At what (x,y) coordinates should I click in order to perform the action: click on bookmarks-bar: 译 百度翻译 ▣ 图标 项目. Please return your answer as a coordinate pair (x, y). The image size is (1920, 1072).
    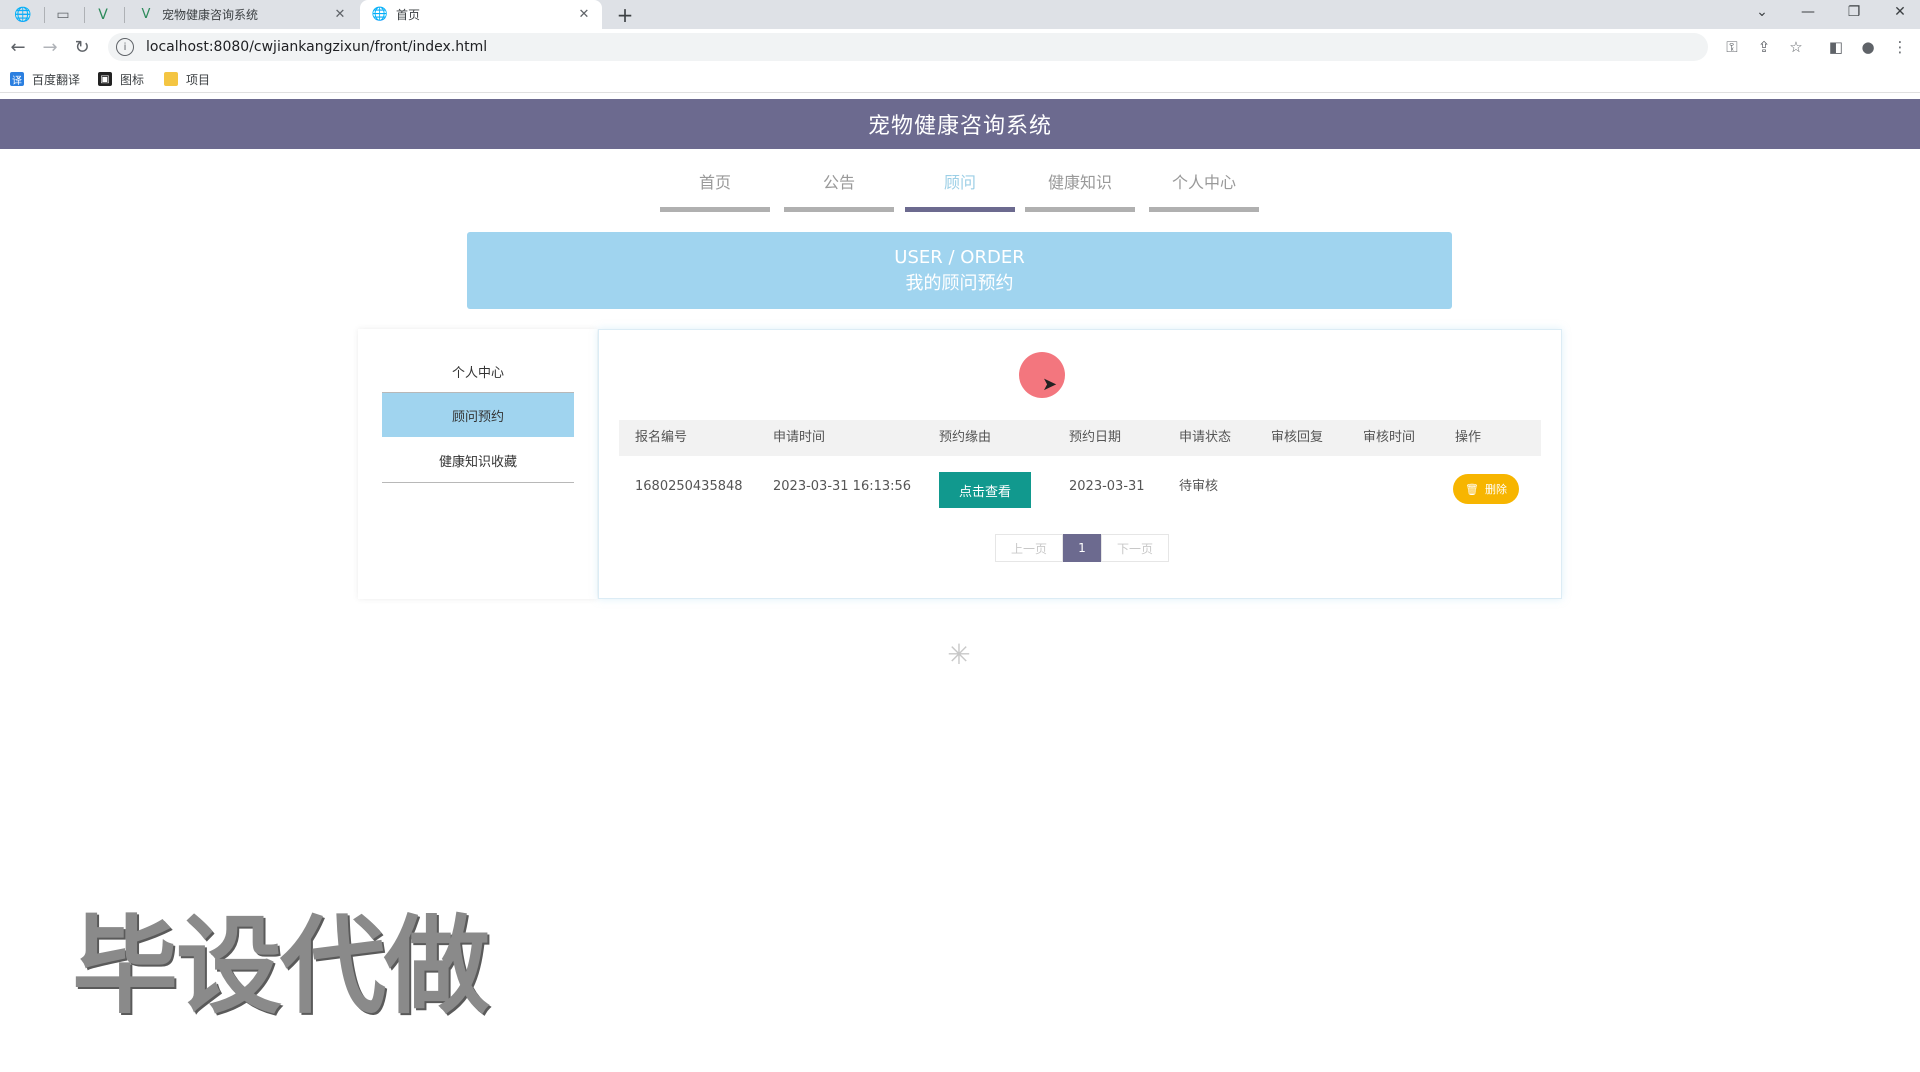
    Looking at the image, I should click on (960, 79).